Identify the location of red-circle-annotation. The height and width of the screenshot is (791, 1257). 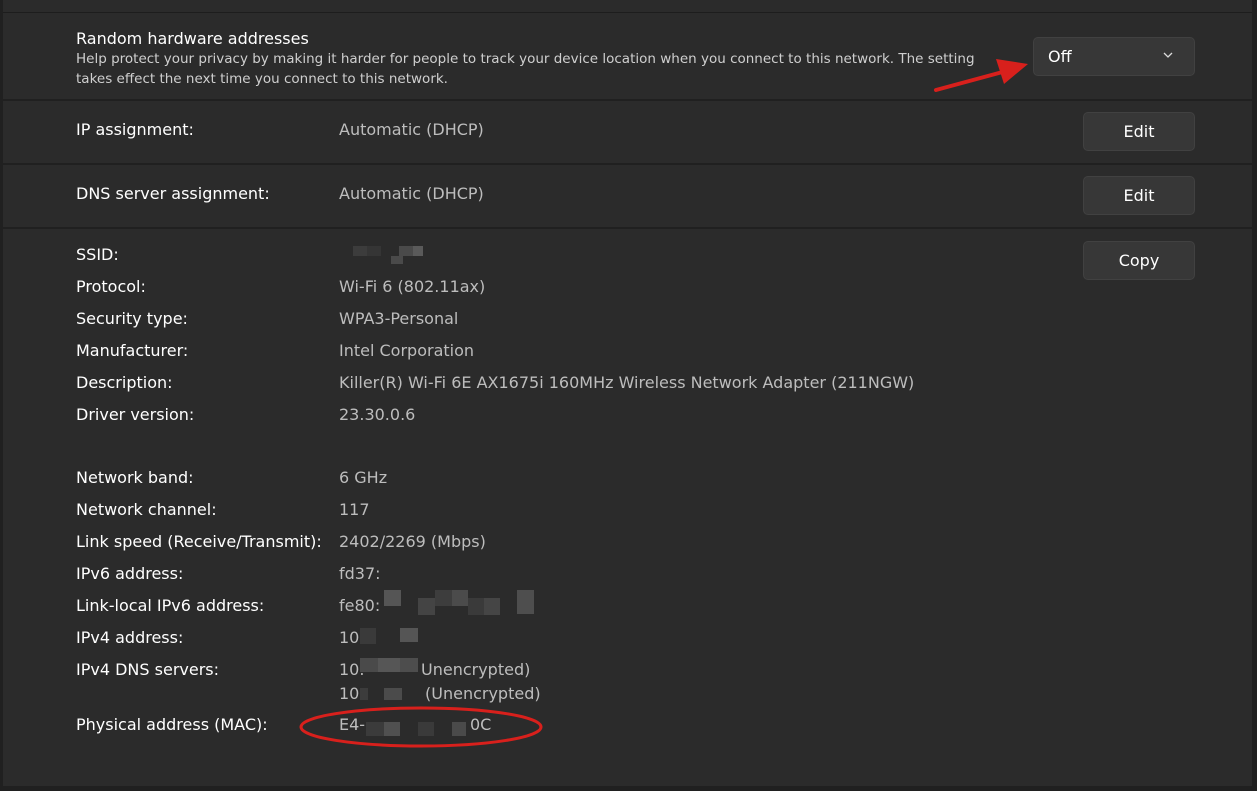
(421, 727).